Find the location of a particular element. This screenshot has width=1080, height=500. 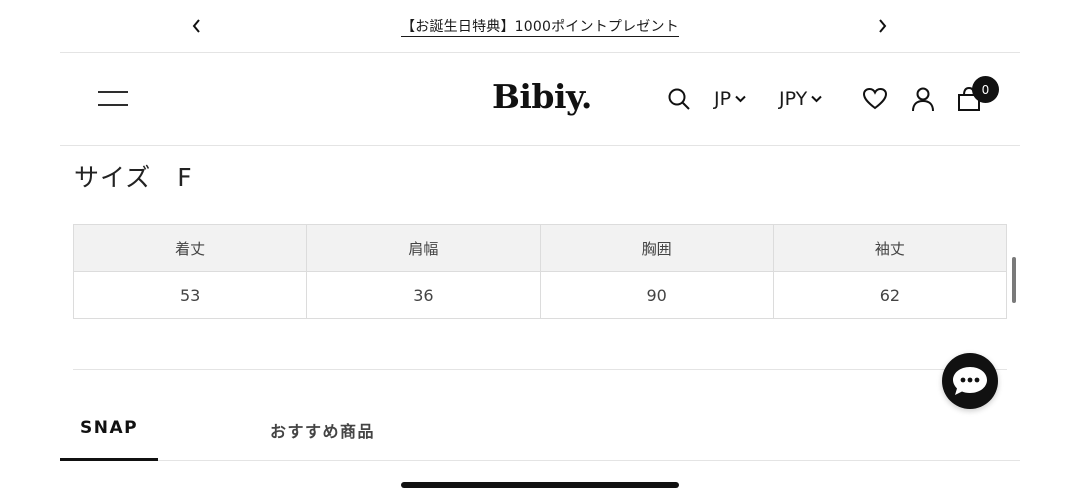

currency-label: JPY is located at coordinates (793, 99).